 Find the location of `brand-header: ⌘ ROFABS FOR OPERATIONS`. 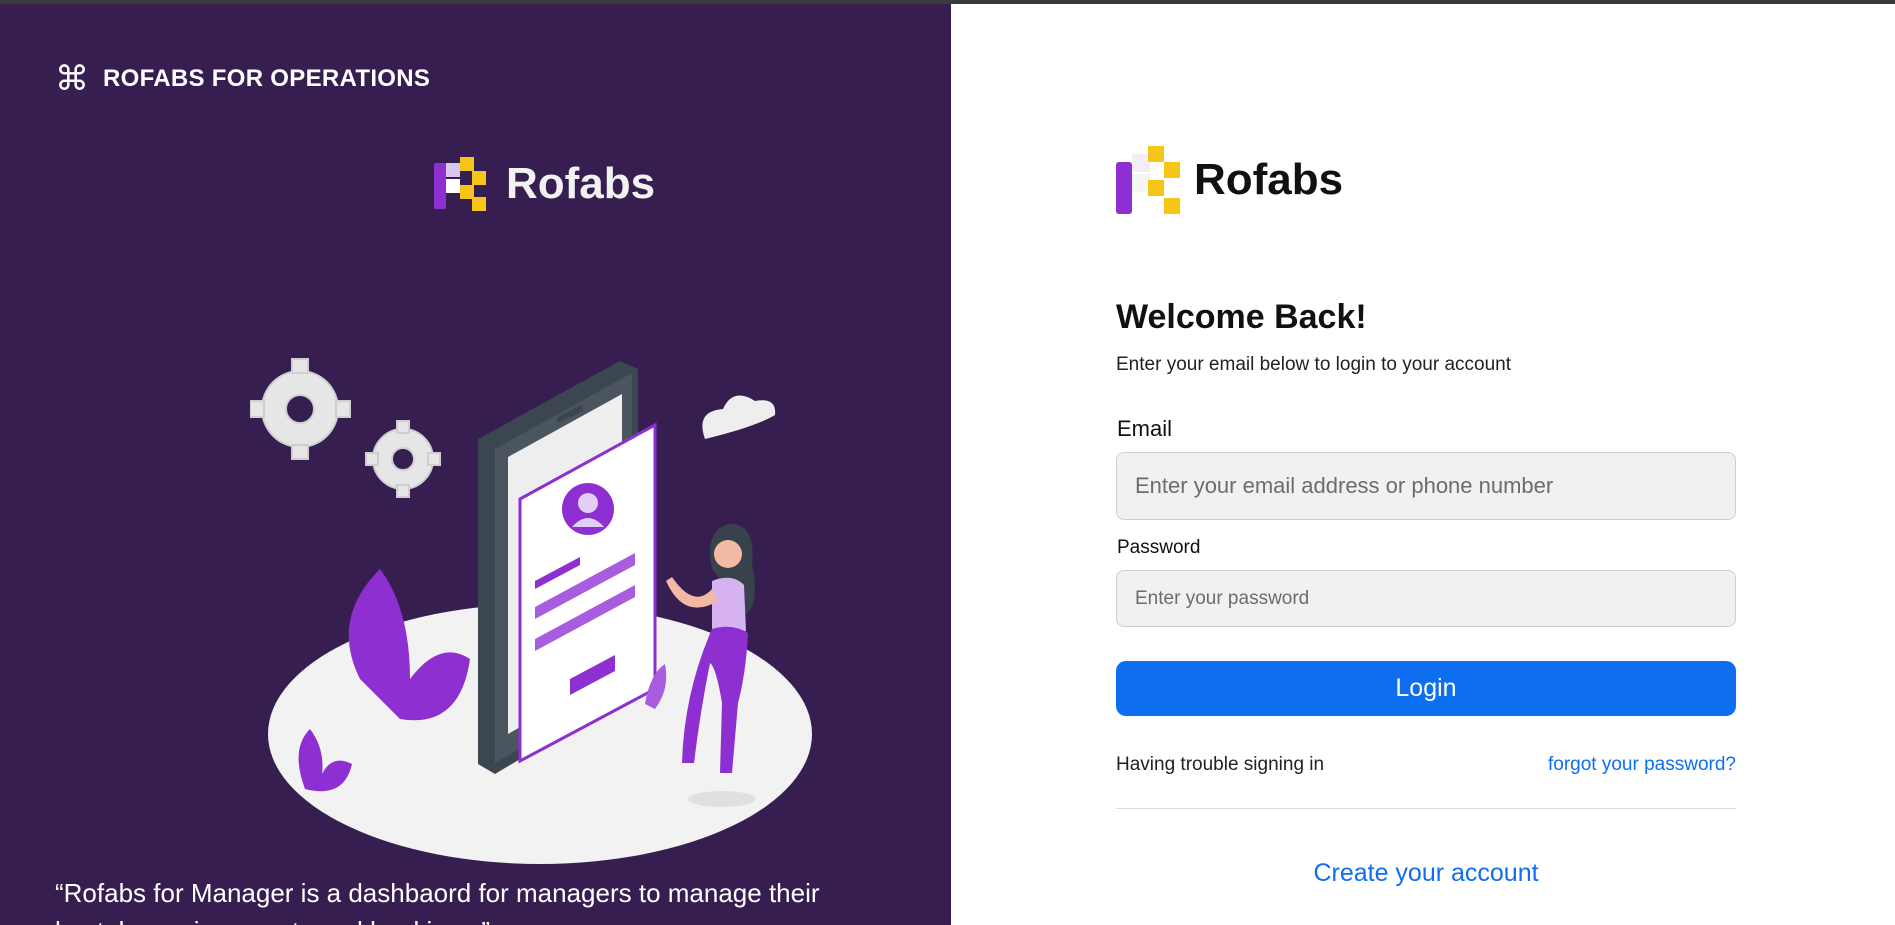

brand-header: ⌘ ROFABS FOR OPERATIONS is located at coordinates (242, 79).